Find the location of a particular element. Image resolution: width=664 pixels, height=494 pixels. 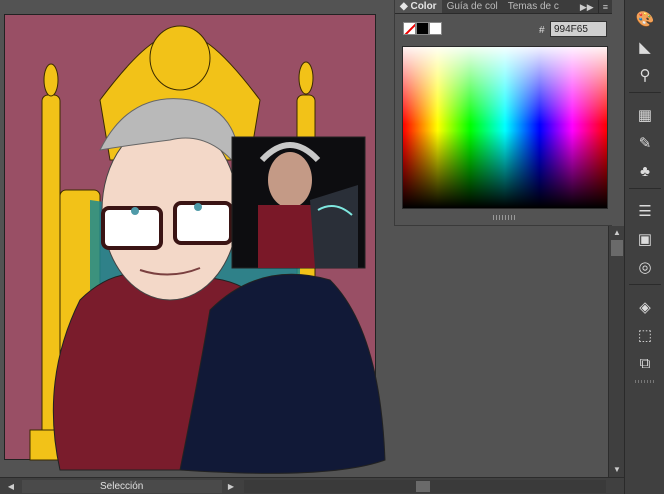

panel-menu-icon: ≡ is located at coordinates (604, 6).